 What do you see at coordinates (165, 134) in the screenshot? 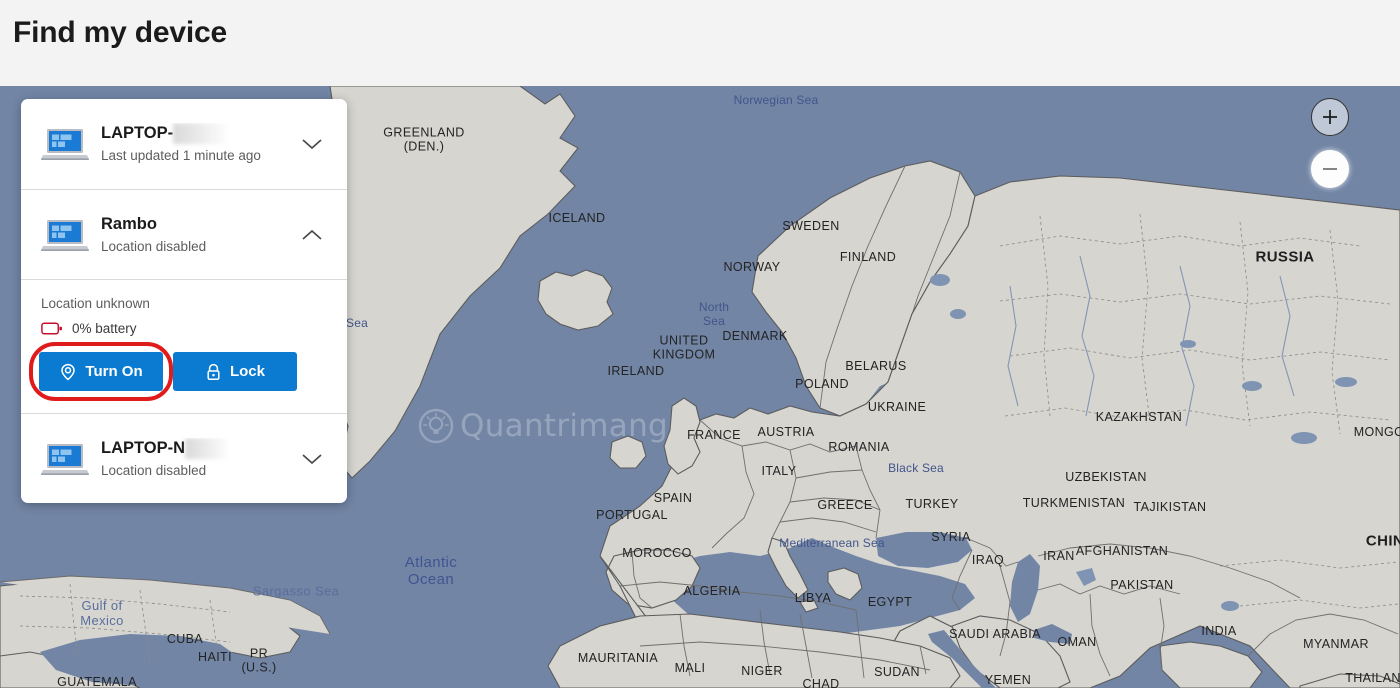
I see `device-name-0: LAPTOP-XXXXX` at bounding box center [165, 134].